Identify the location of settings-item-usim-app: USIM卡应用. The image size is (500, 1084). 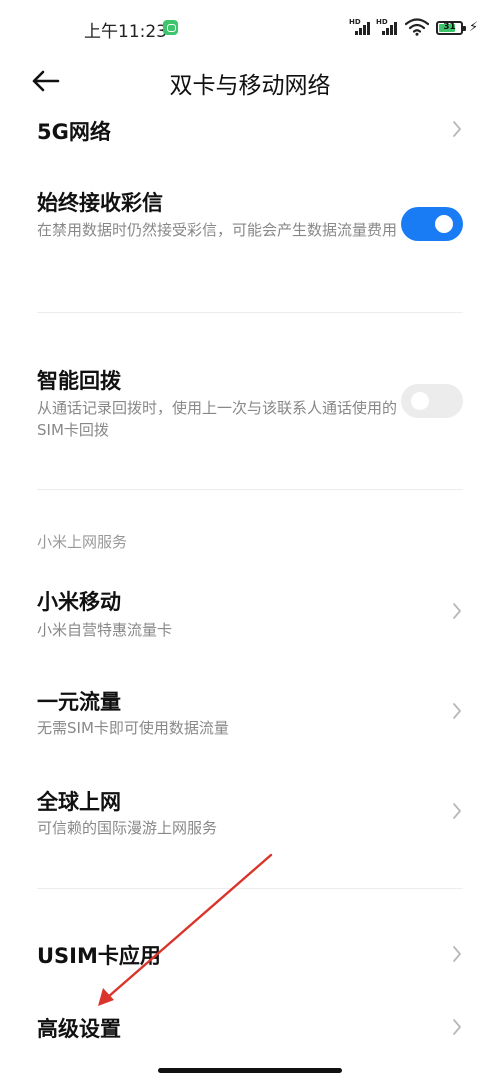
(250, 955).